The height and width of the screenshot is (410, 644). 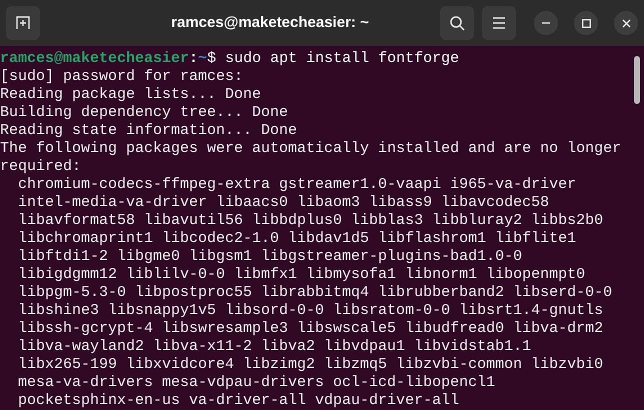 I want to click on package-list-line: libx265-199 libxvidcore4 libzimg2 libzmq5 libzvbi-common libzvbi0, so click(x=311, y=364).